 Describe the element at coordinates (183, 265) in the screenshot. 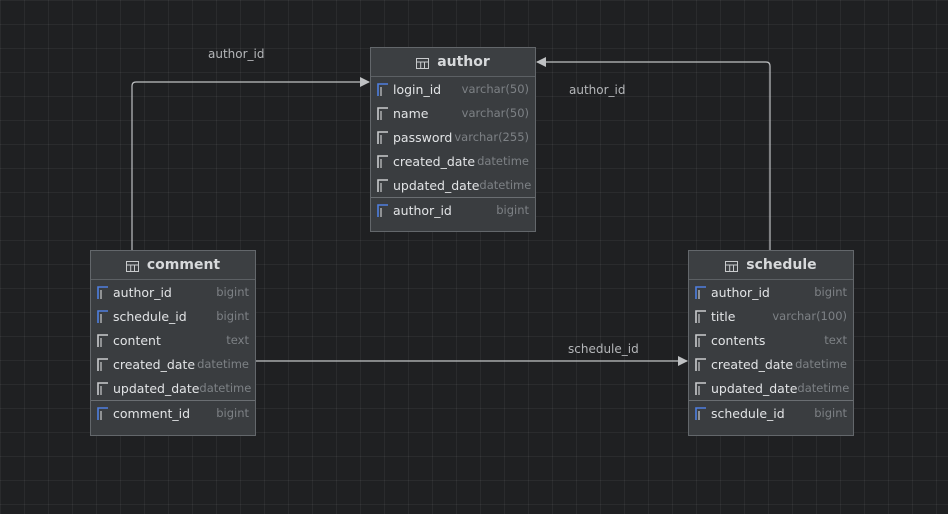

I see `entity-title: comment` at that location.